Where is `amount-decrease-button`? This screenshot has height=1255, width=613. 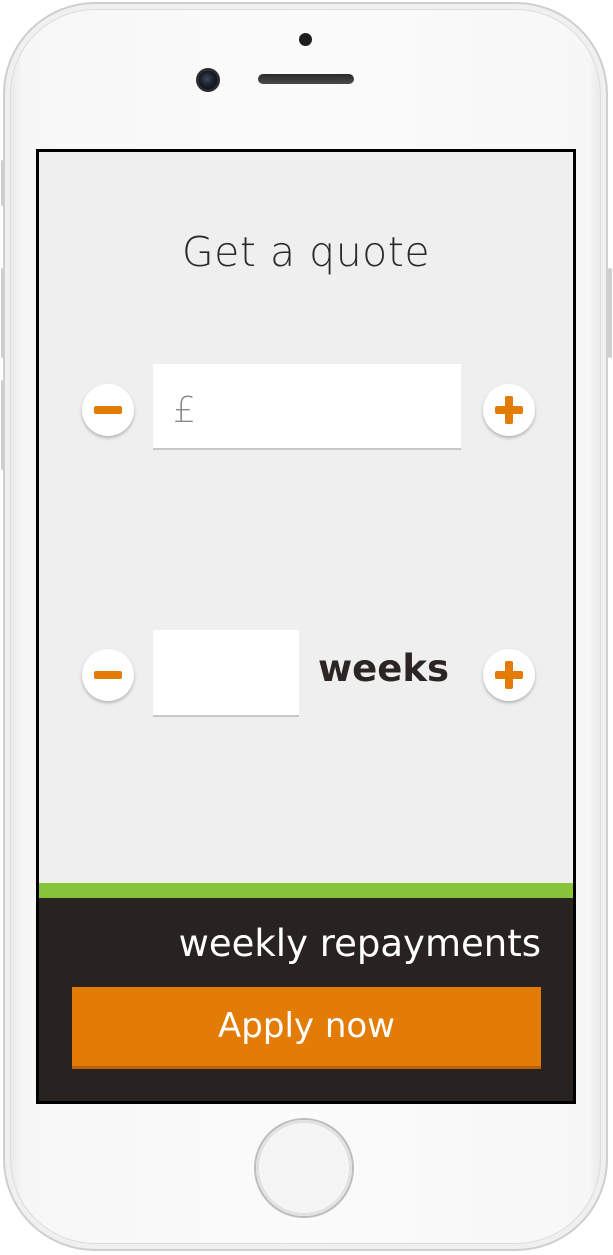 amount-decrease-button is located at coordinates (108, 410).